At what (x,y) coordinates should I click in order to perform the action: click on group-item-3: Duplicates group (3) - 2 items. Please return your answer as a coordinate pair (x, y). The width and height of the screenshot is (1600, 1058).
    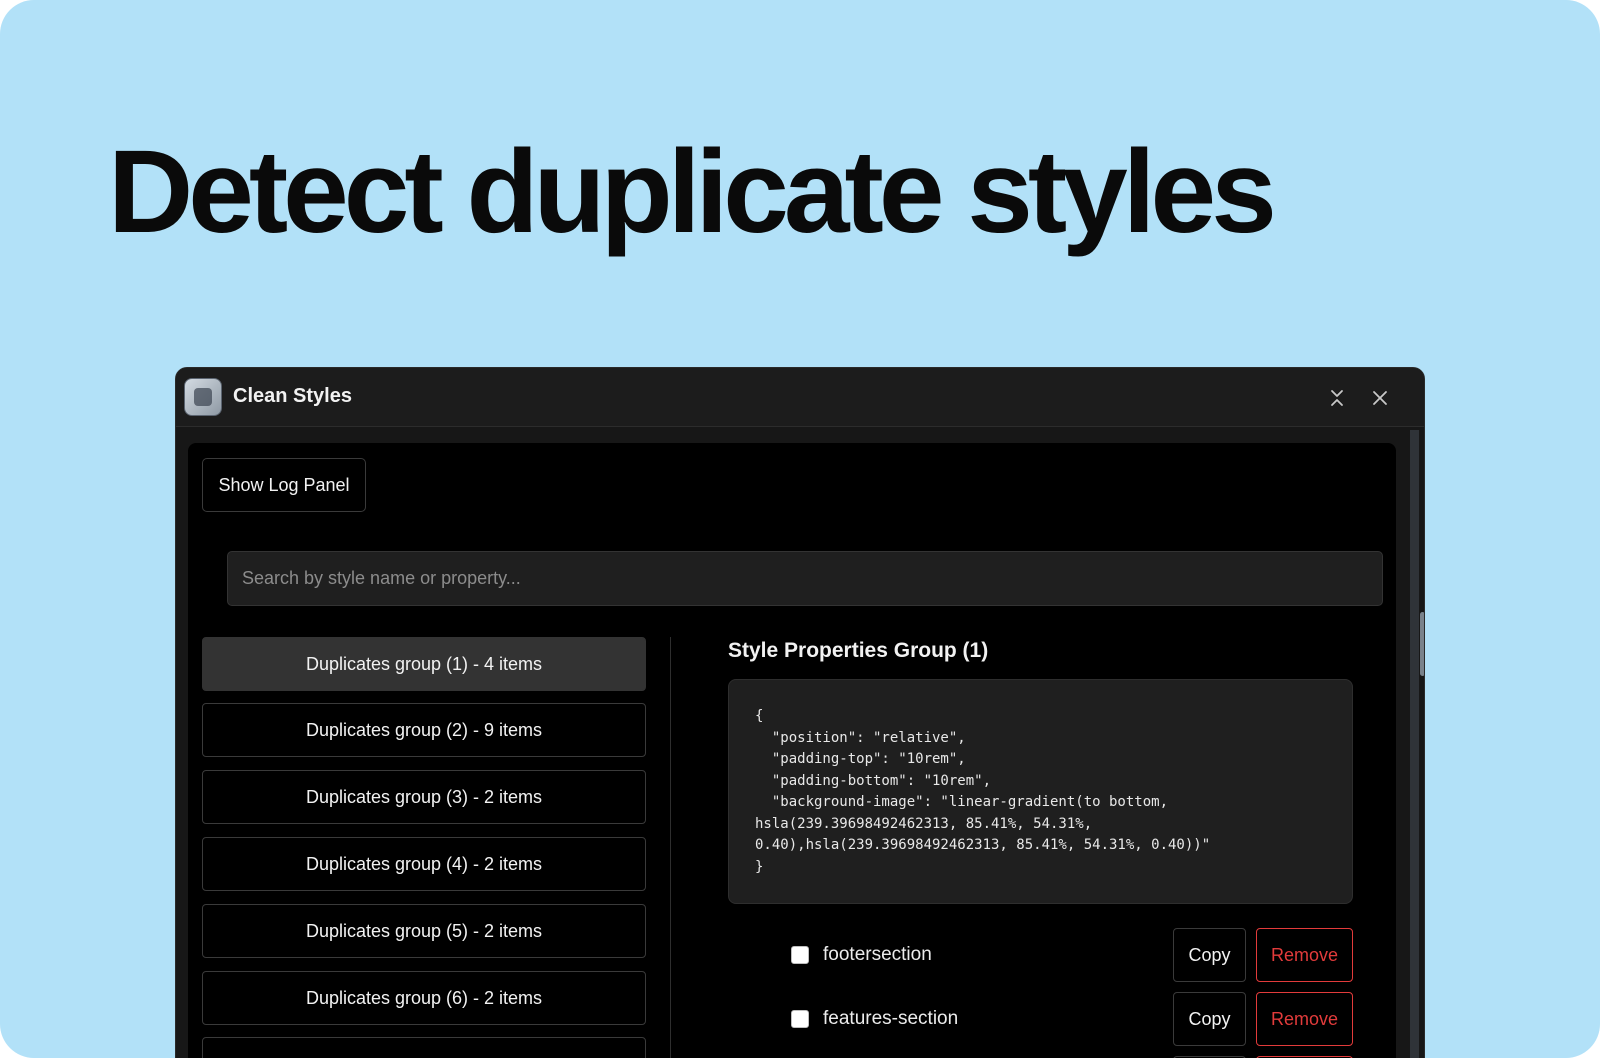
    Looking at the image, I should click on (424, 797).